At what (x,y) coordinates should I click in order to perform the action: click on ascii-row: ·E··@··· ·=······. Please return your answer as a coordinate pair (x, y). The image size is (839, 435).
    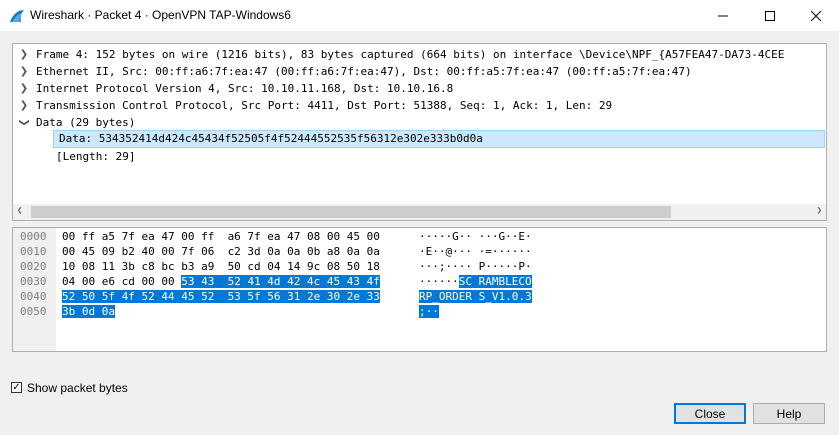
    Looking at the image, I should click on (475, 251).